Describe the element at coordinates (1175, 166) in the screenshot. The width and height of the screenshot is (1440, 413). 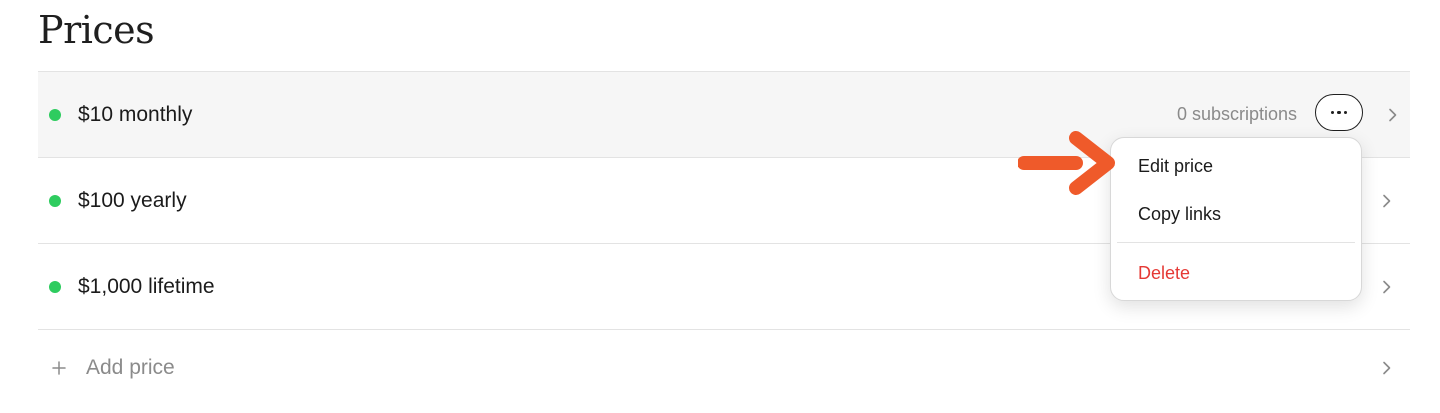
I see `edit-price-menu-item: Edit price` at that location.